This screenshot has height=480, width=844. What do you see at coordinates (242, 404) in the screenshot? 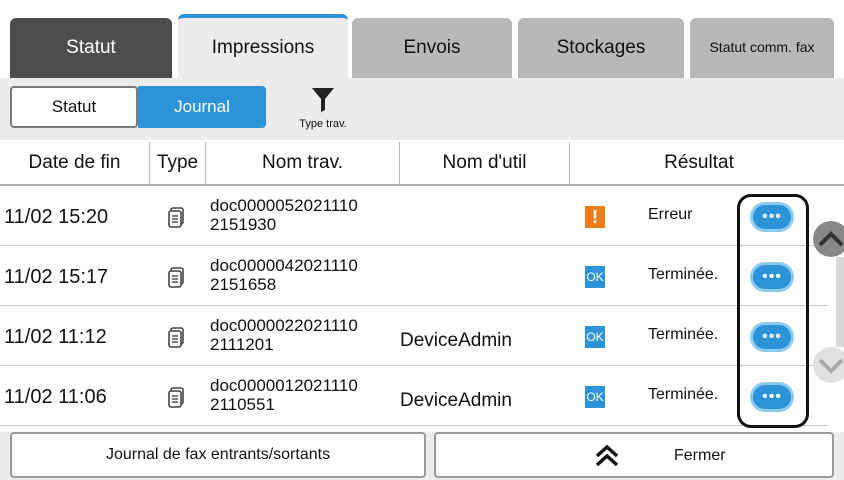
I see `job-name-line2: 2110551` at bounding box center [242, 404].